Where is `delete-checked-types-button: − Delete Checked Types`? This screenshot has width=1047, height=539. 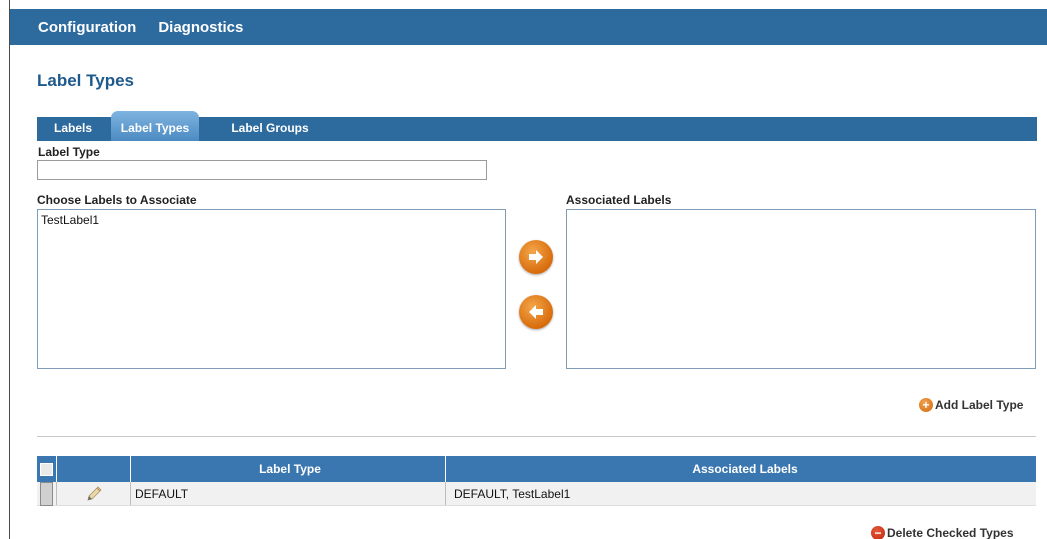 delete-checked-types-button: − Delete Checked Types is located at coordinates (942, 532).